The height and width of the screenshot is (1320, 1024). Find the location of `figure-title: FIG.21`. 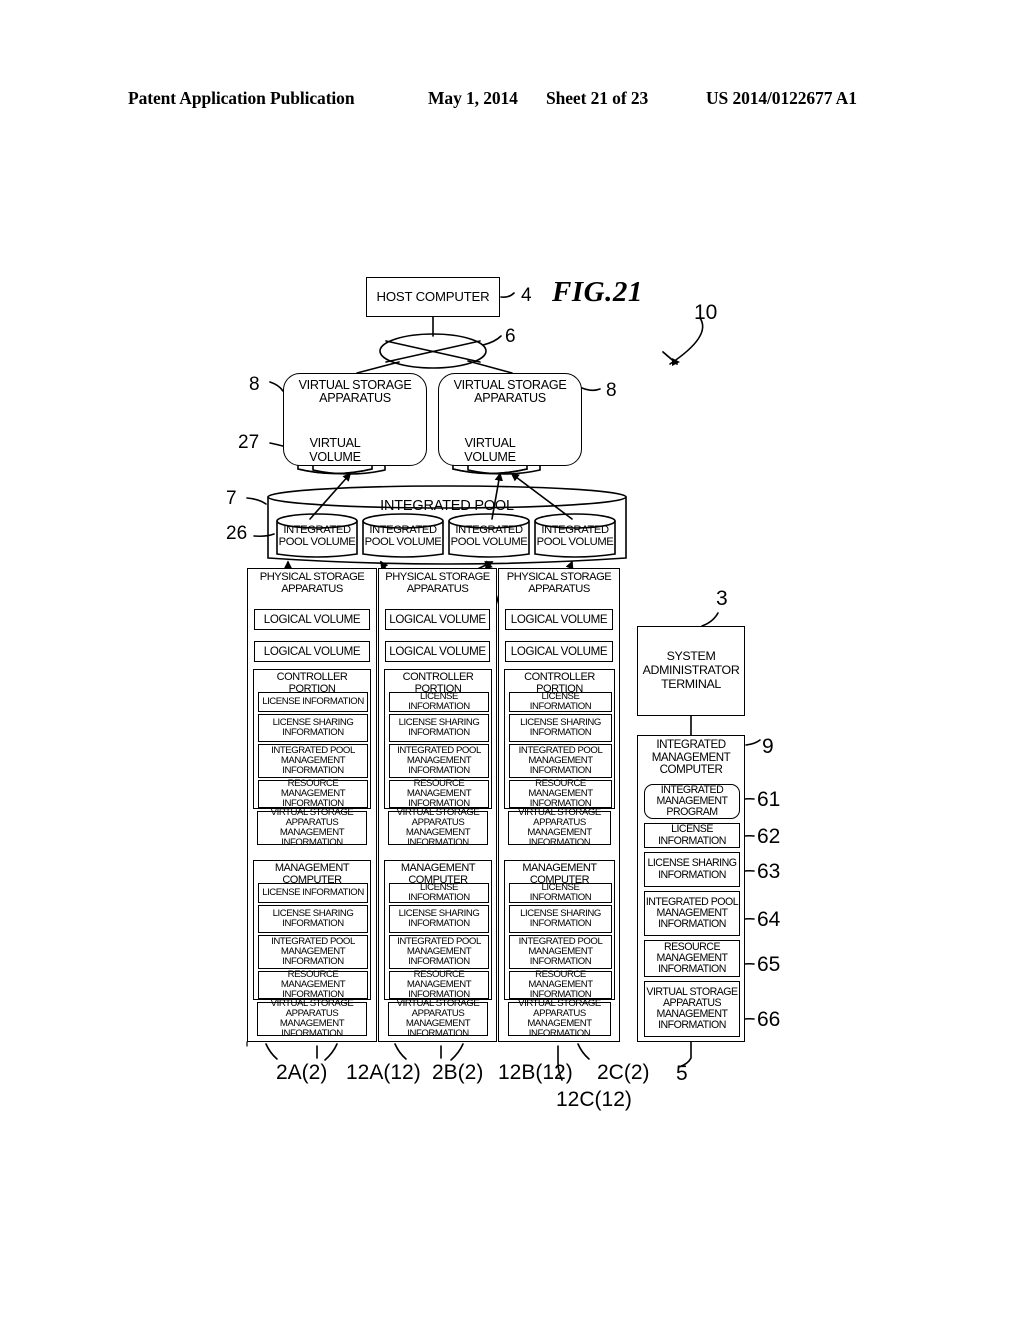

figure-title: FIG.21 is located at coordinates (597, 292).